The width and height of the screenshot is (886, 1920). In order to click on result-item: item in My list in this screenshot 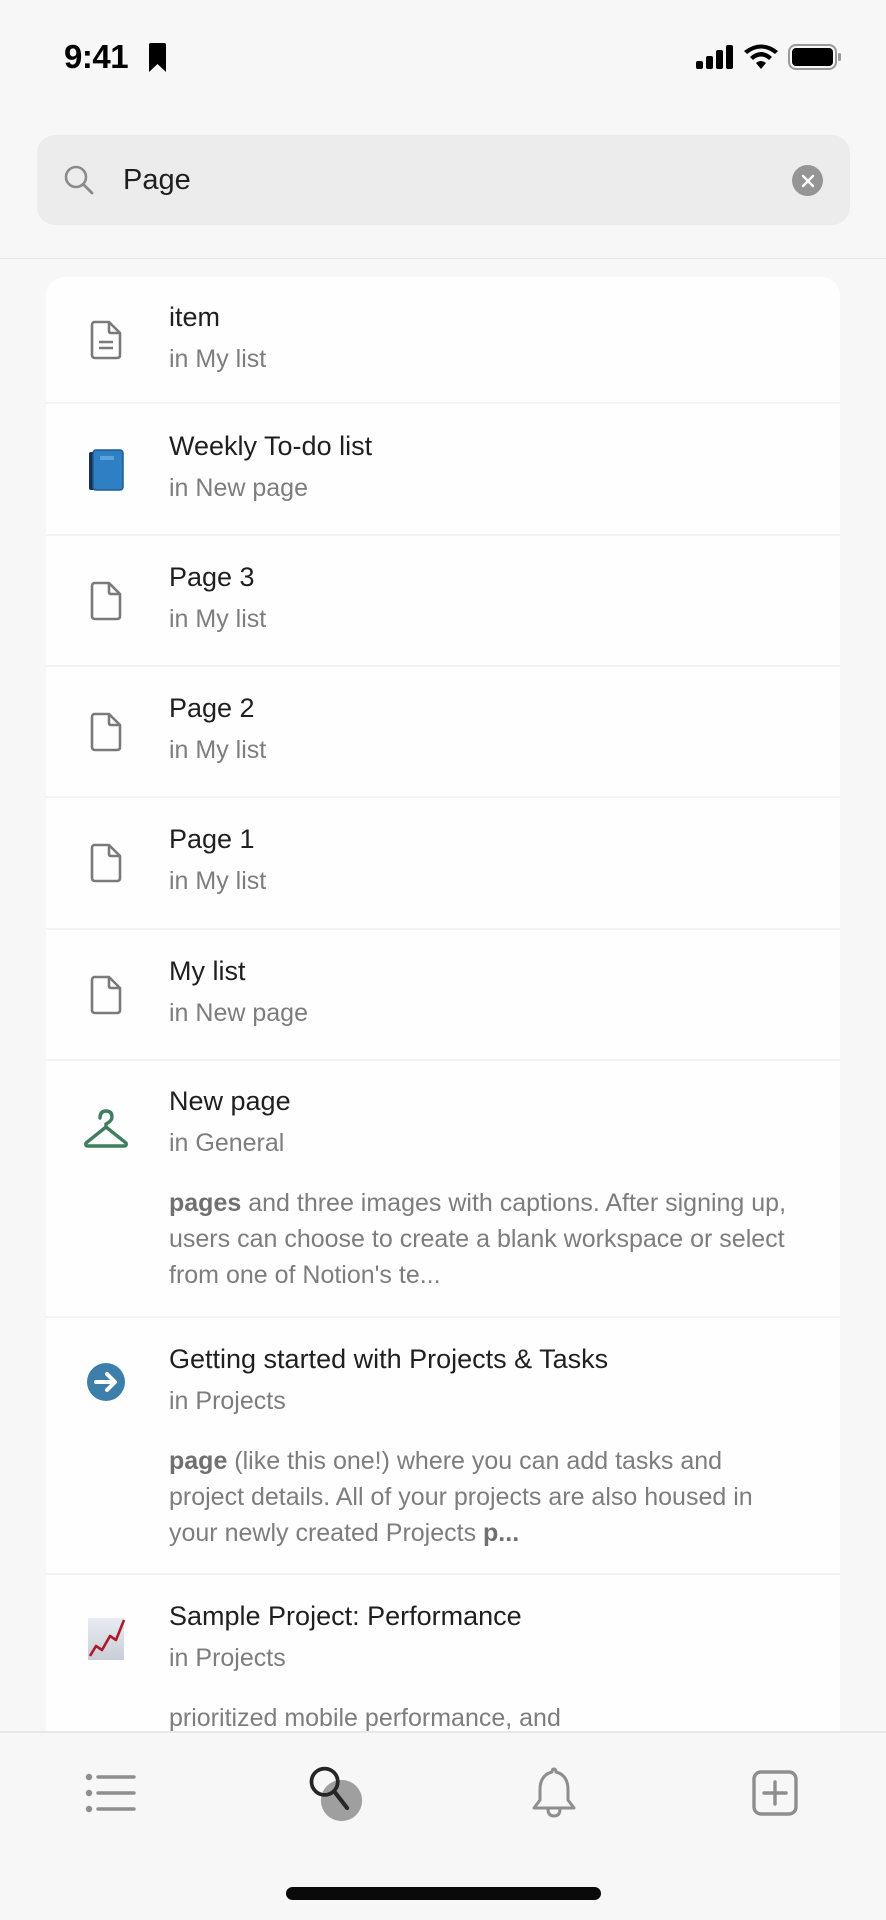, I will do `click(443, 340)`.